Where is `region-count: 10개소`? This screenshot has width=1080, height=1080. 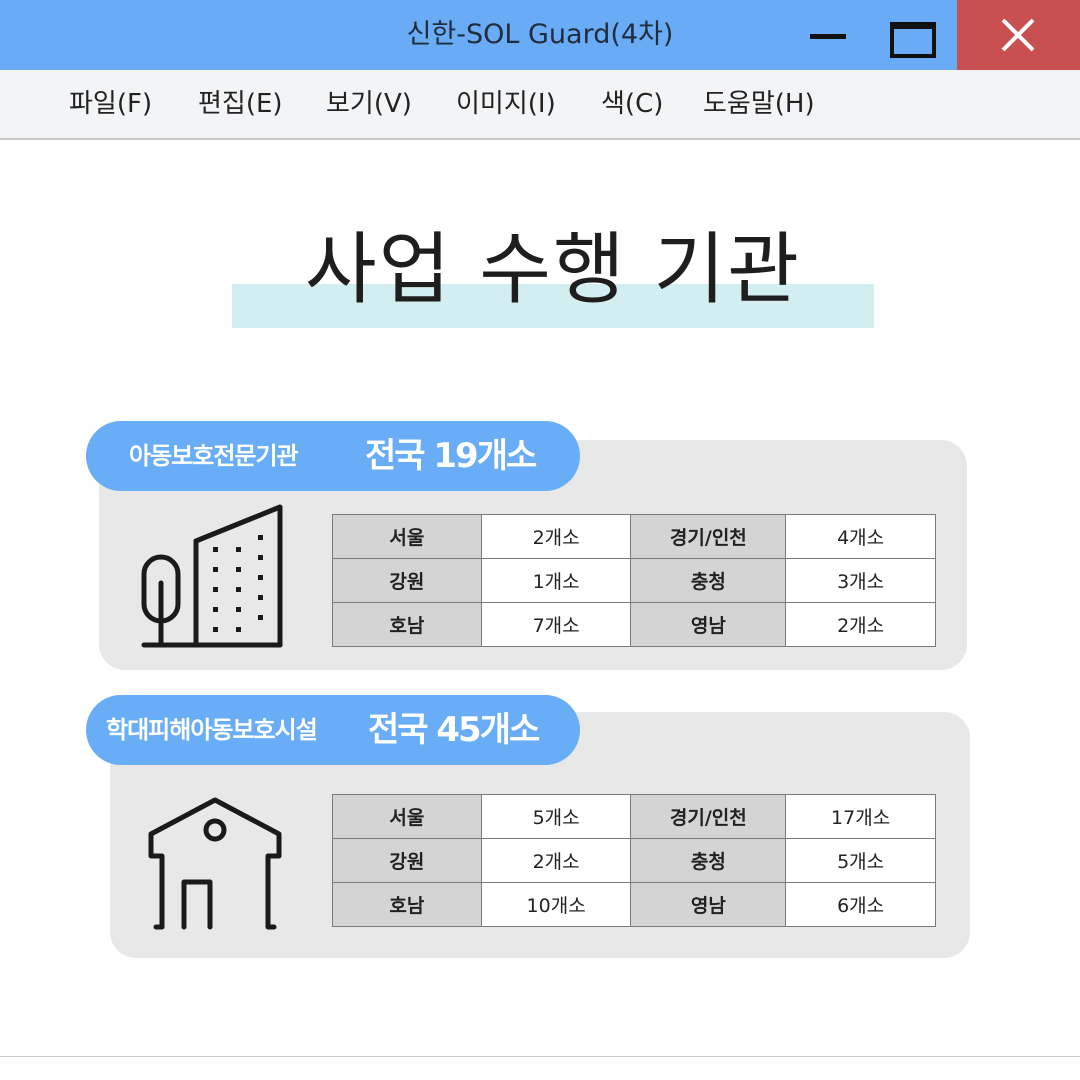 region-count: 10개소 is located at coordinates (556, 904).